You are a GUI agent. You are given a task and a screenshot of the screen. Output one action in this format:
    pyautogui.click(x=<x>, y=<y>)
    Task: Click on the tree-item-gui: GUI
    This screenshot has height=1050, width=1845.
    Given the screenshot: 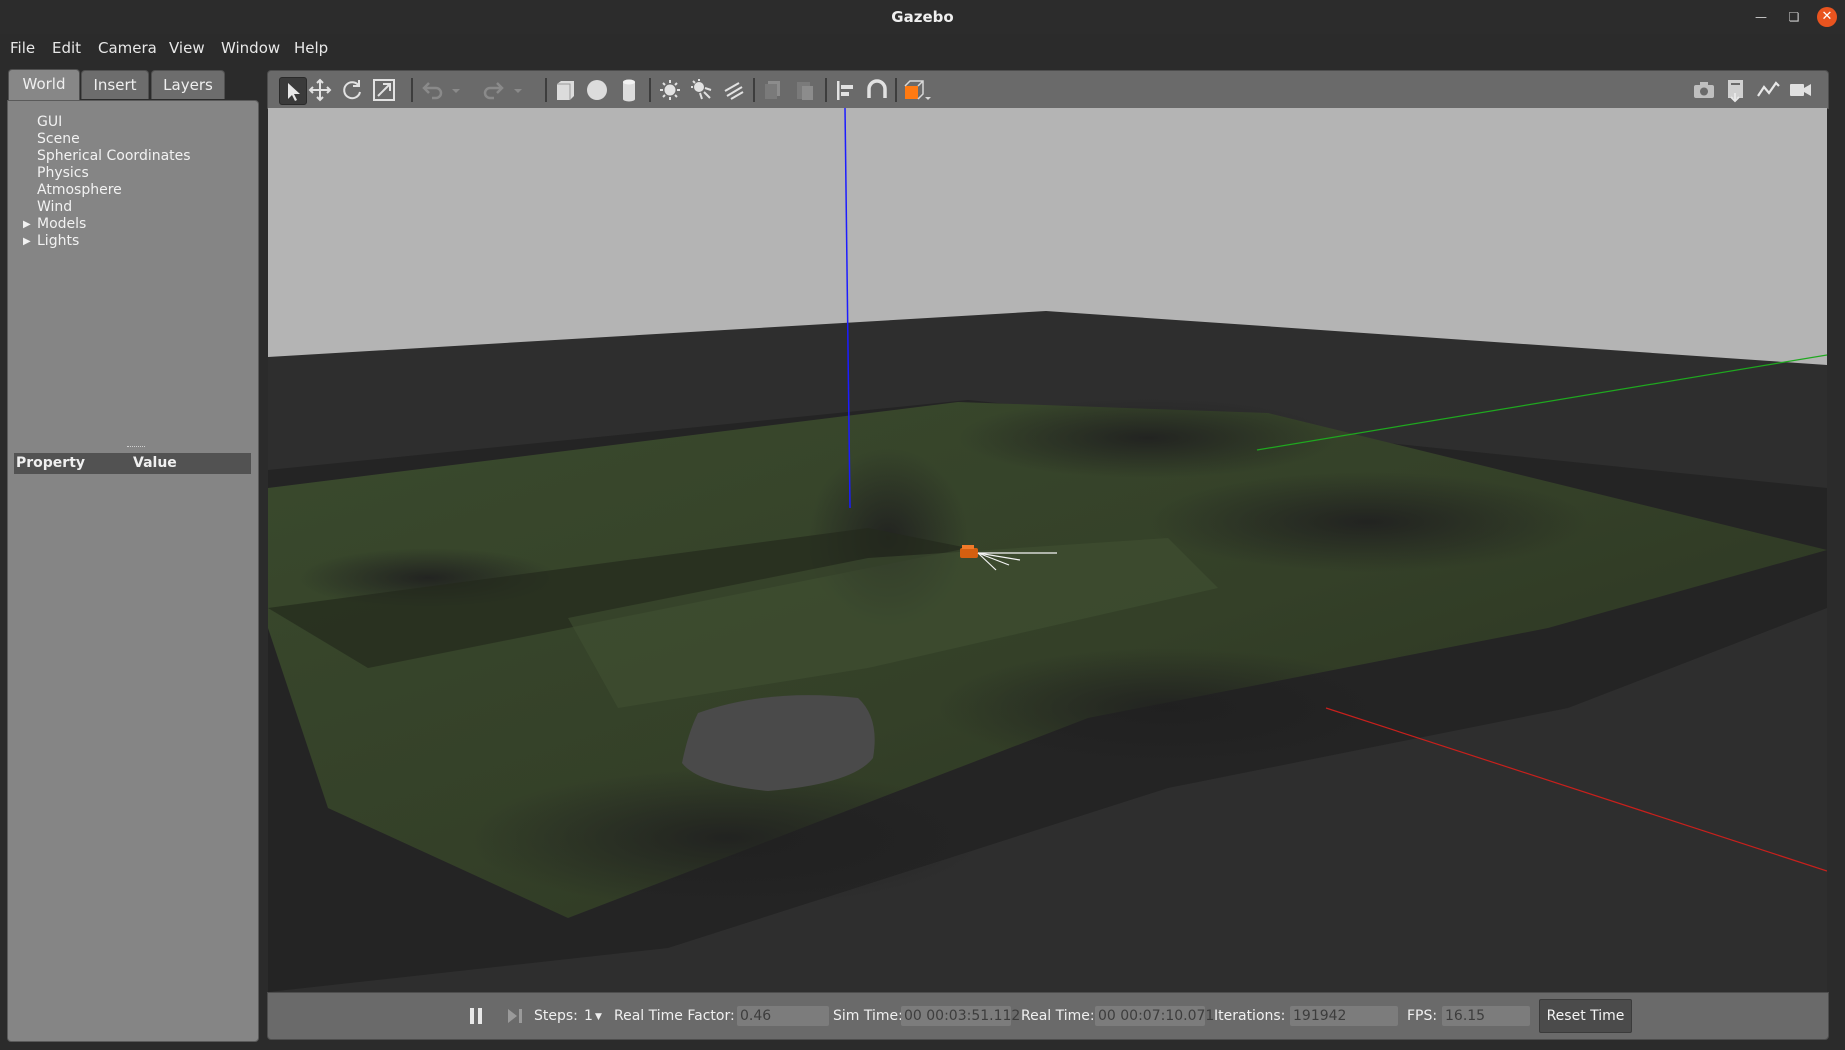 What is the action you would take?
    pyautogui.click(x=49, y=122)
    